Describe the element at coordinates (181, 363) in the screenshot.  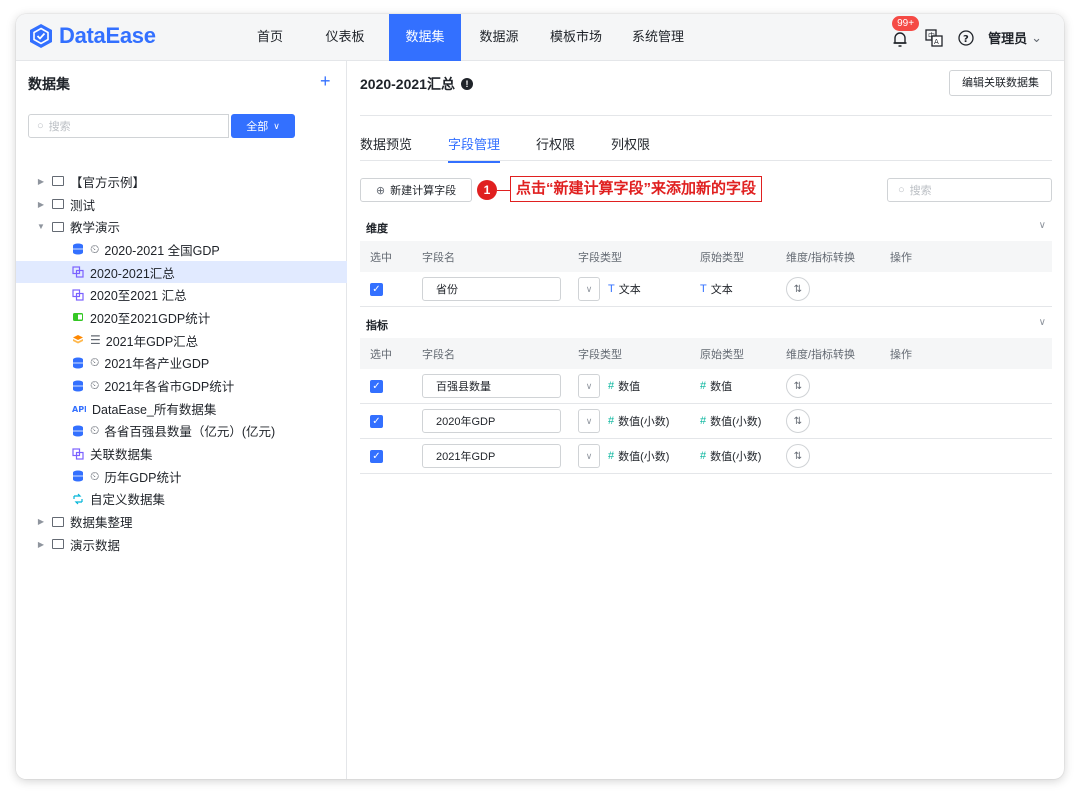
I see `tree-dataset-item: ⏲ 2021年各产业GDP` at that location.